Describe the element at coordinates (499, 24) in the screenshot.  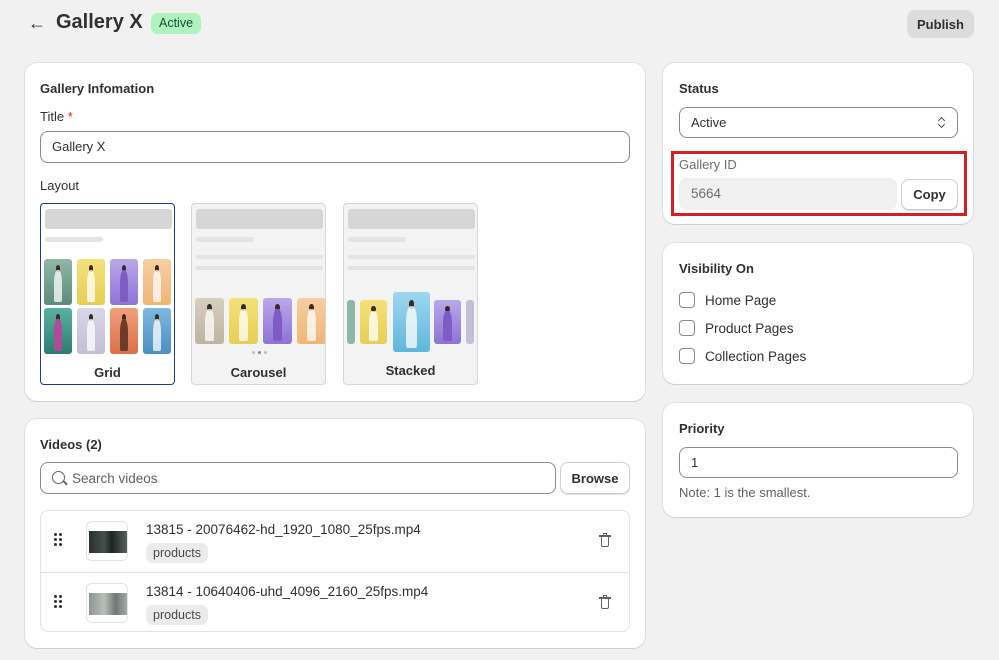
I see `page-header: ← Gallery X Active Publish` at that location.